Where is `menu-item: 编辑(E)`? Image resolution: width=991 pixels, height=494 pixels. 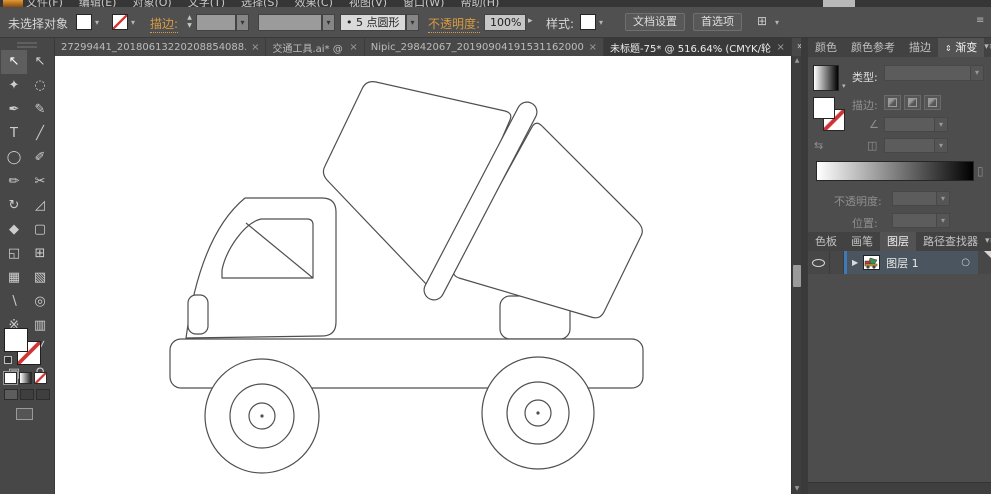 menu-item: 编辑(E) is located at coordinates (98, 3).